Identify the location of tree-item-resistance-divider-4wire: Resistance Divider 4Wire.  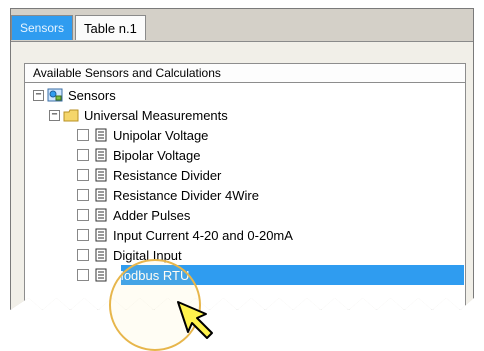
(169, 195).